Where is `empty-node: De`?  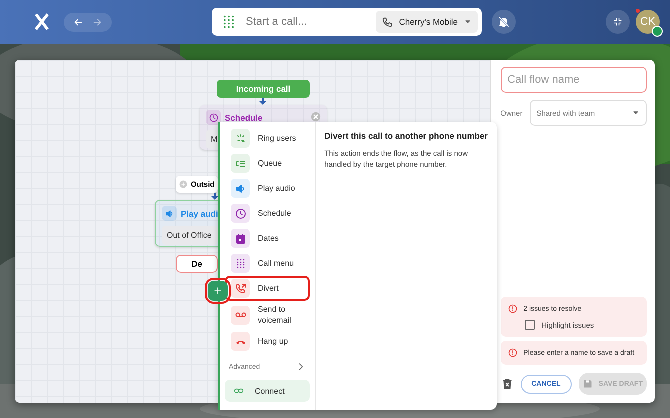
empty-node: De is located at coordinates (197, 264).